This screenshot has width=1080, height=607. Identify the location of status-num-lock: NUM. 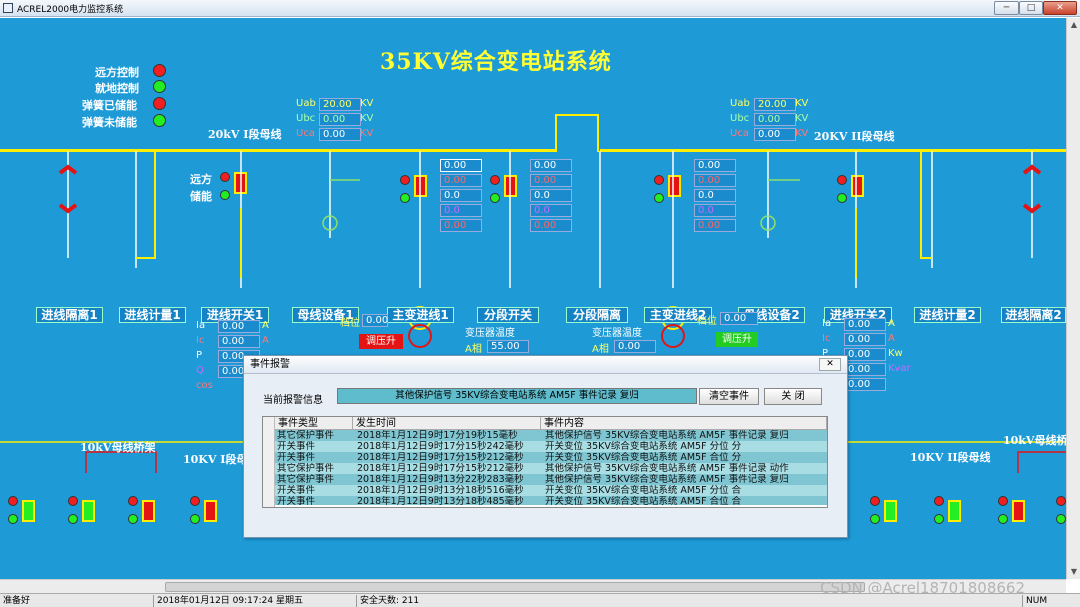
(1042, 601).